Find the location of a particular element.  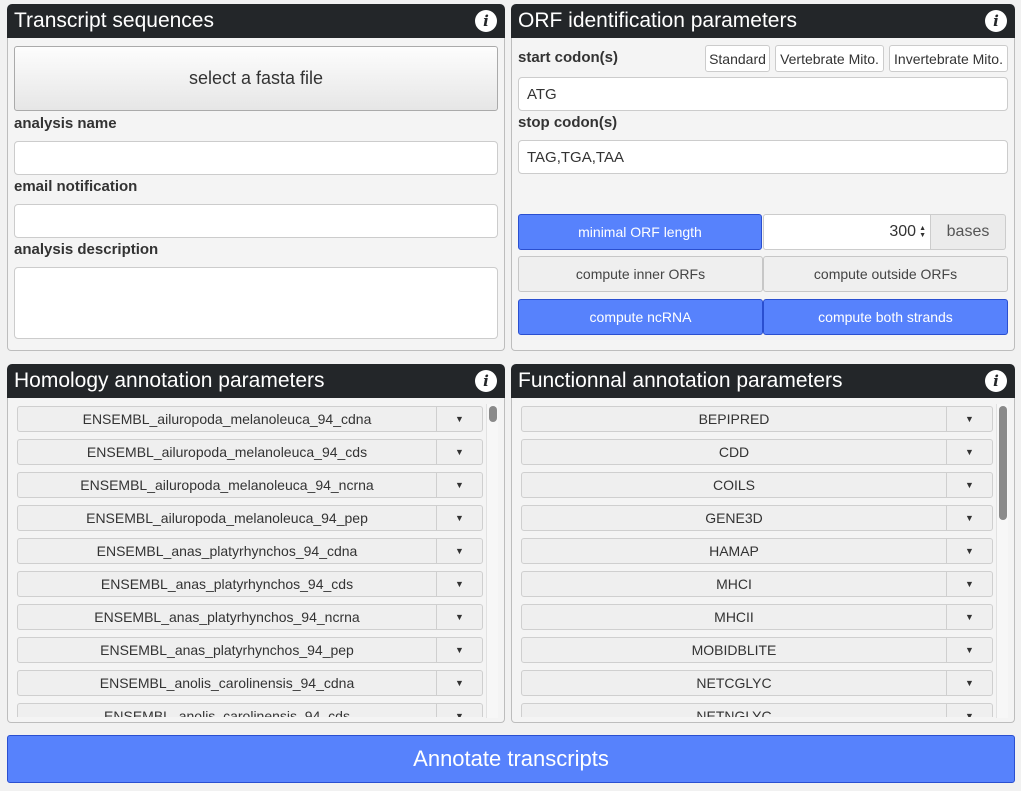

email-notification-input is located at coordinates (256, 221).